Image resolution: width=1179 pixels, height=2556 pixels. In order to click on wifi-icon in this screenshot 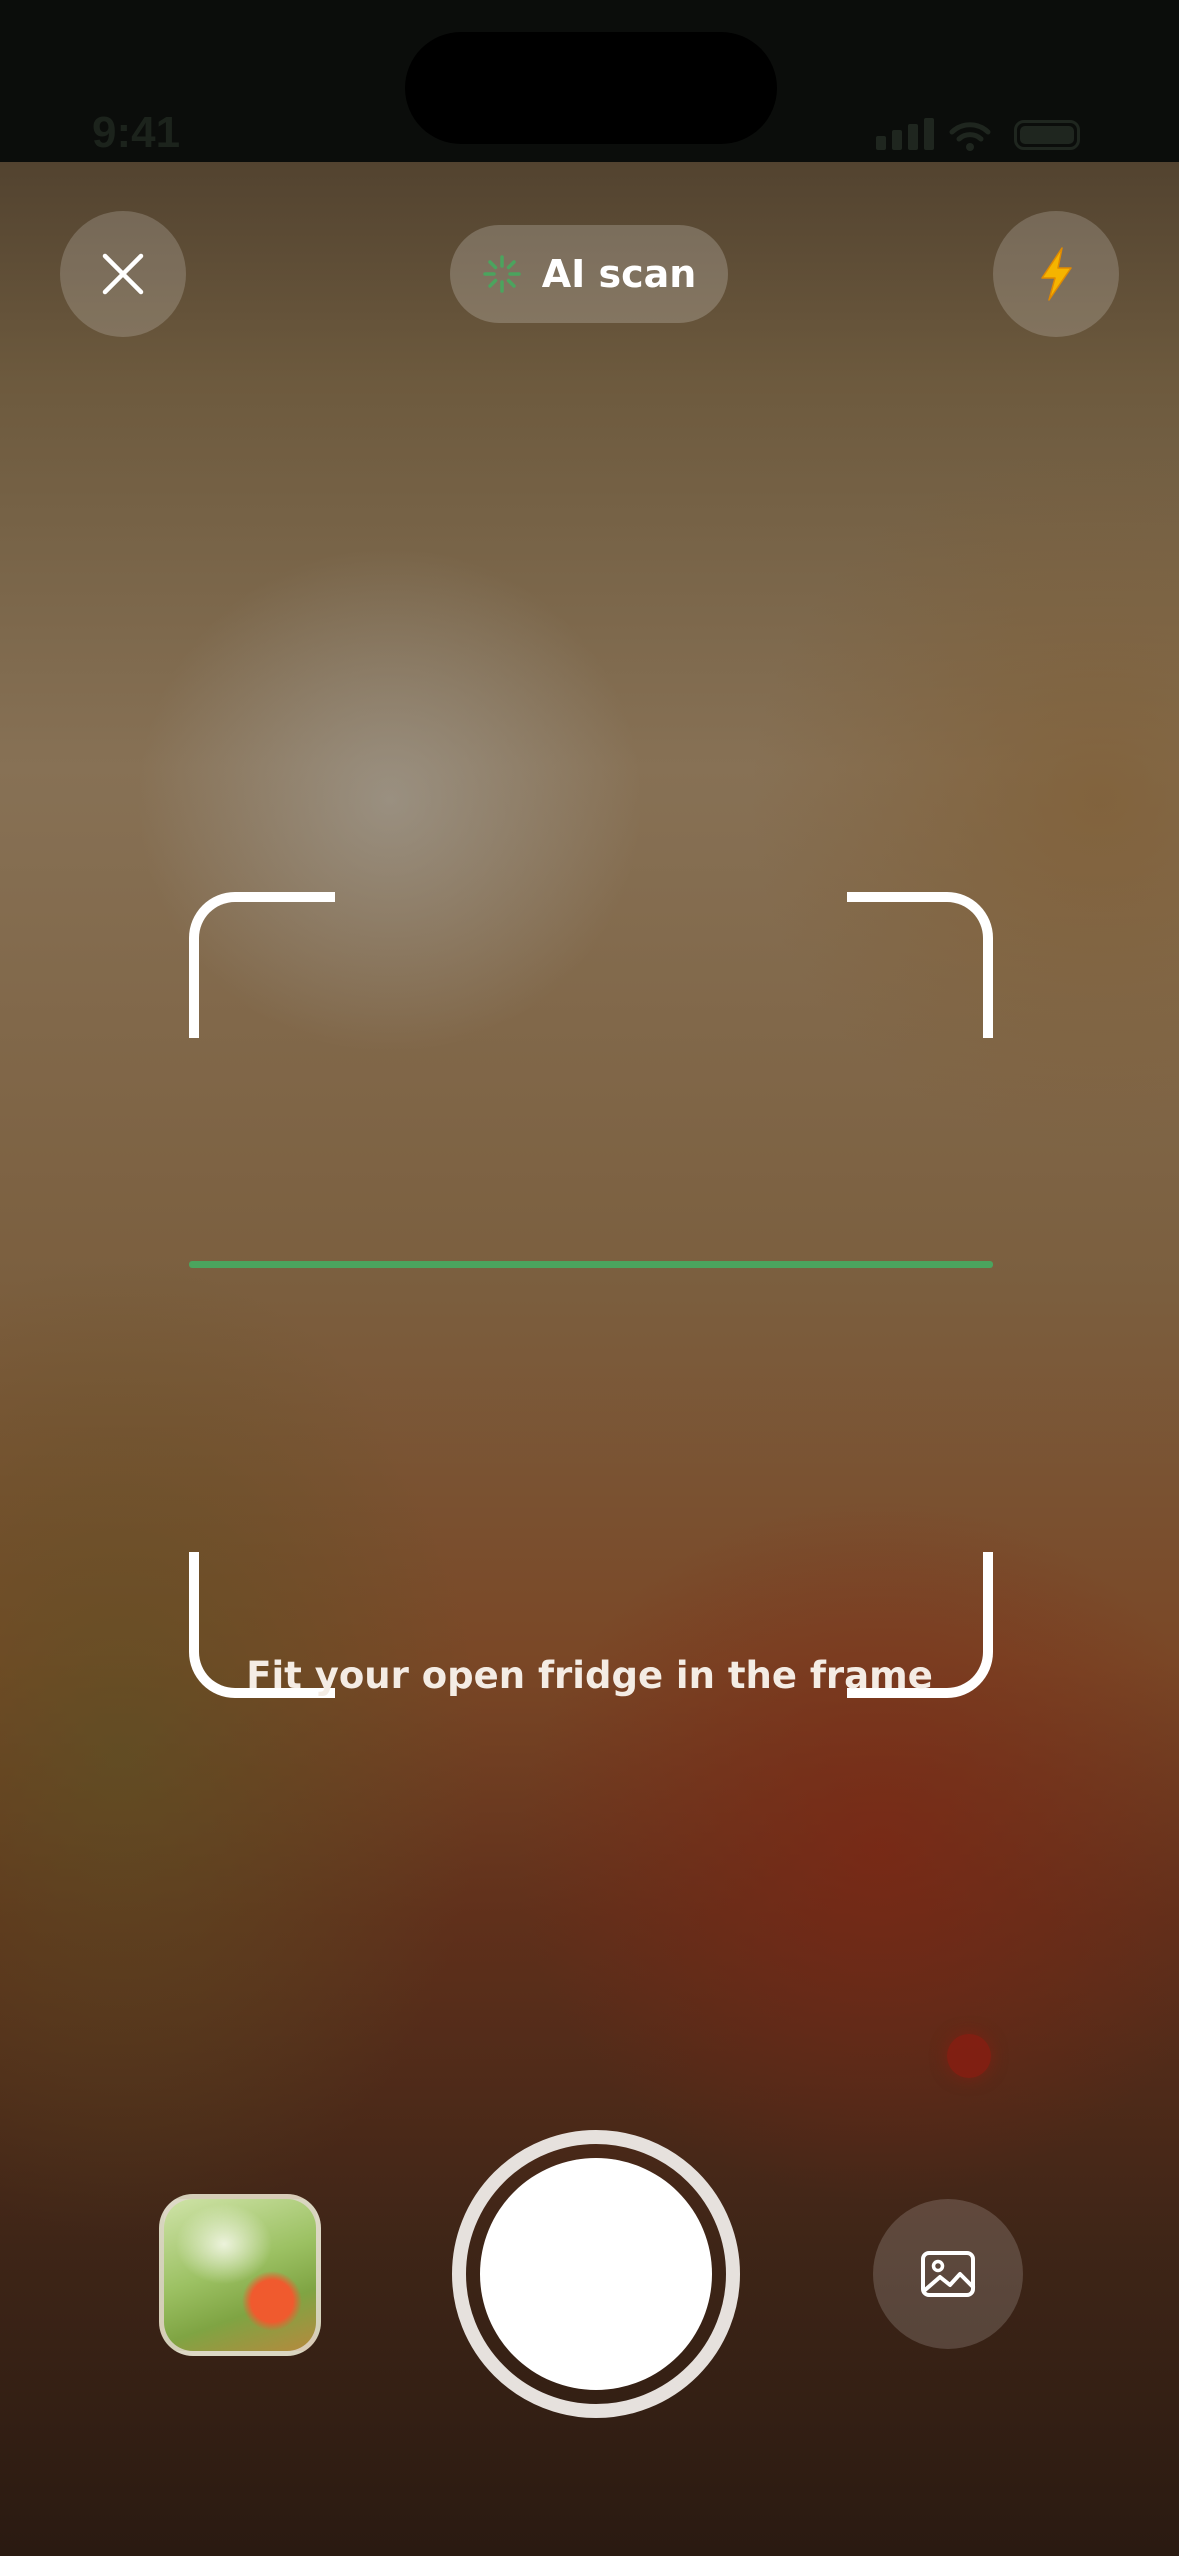, I will do `click(970, 136)`.